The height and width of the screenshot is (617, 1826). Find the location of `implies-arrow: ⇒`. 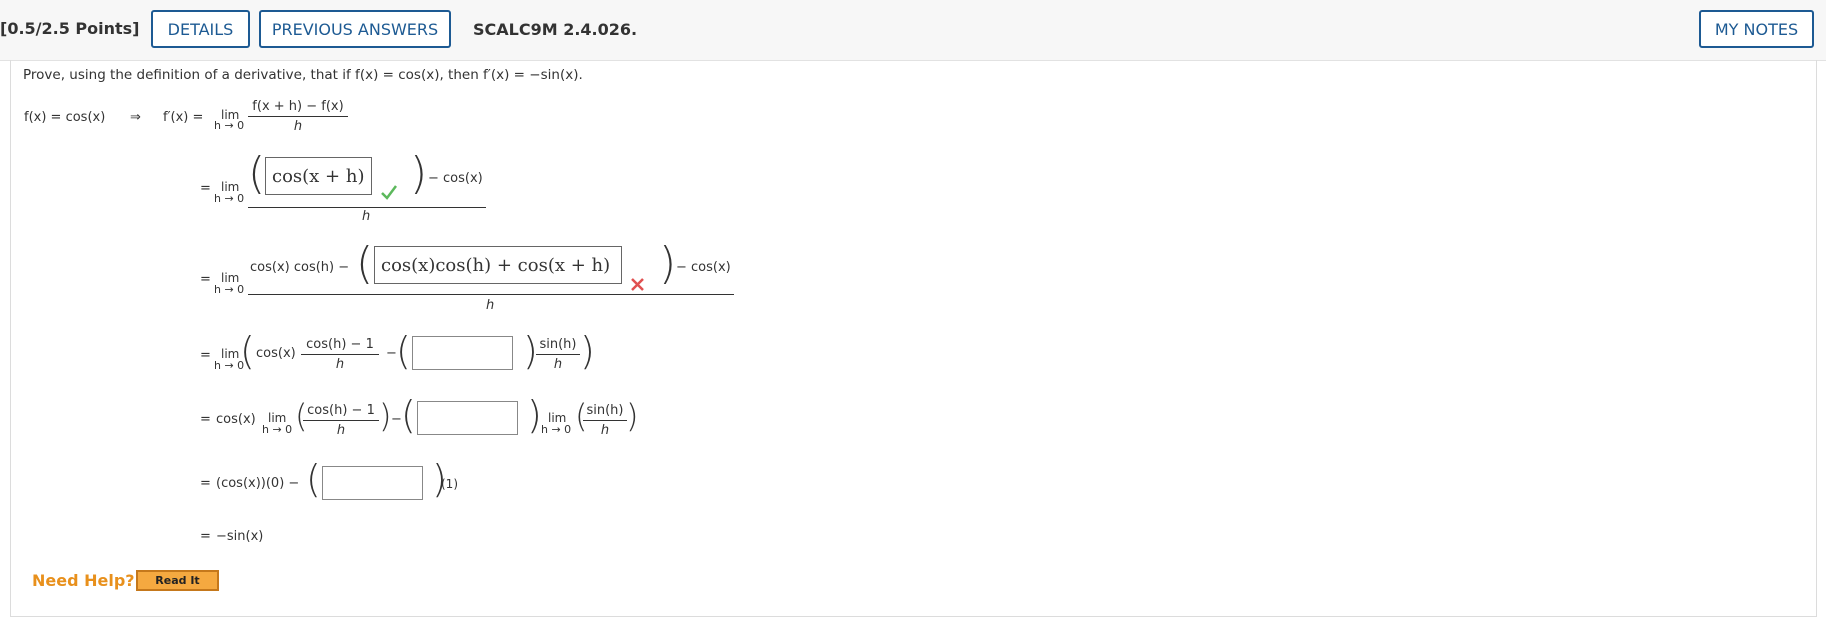

implies-arrow: ⇒ is located at coordinates (135, 117).